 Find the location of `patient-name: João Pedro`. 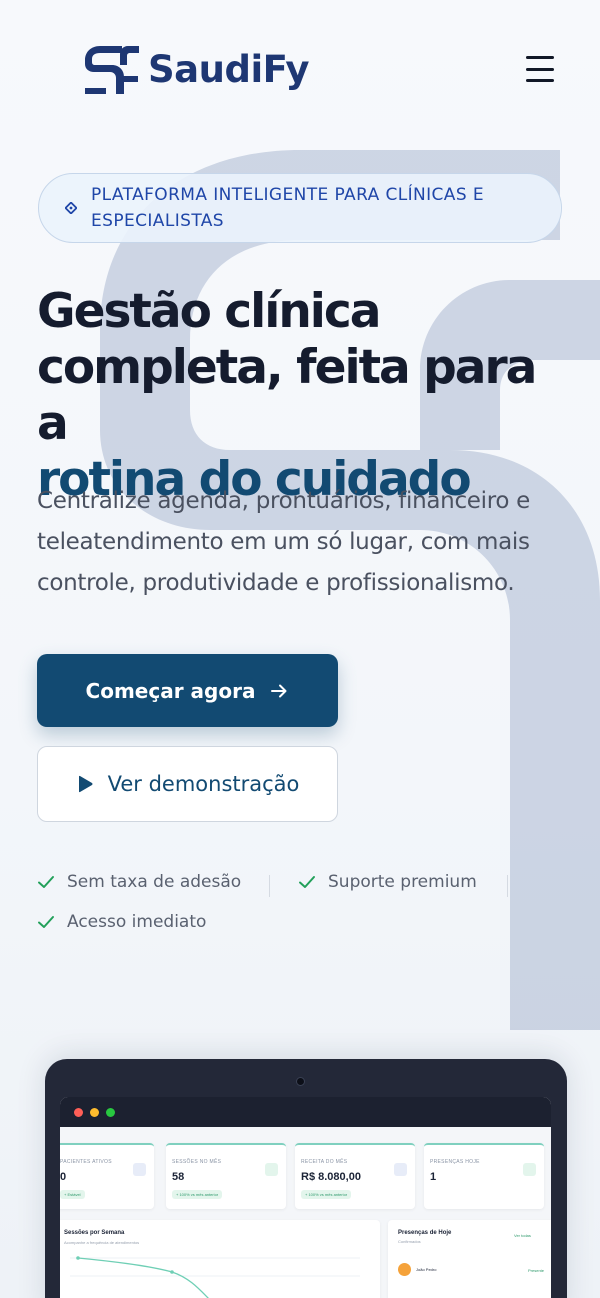

patient-name: João Pedro is located at coordinates (426, 1269).